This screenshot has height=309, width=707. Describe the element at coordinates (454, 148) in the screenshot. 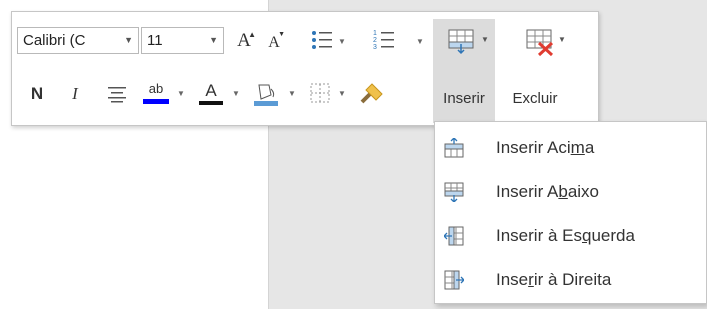

I see `insert-row-above-icon` at that location.